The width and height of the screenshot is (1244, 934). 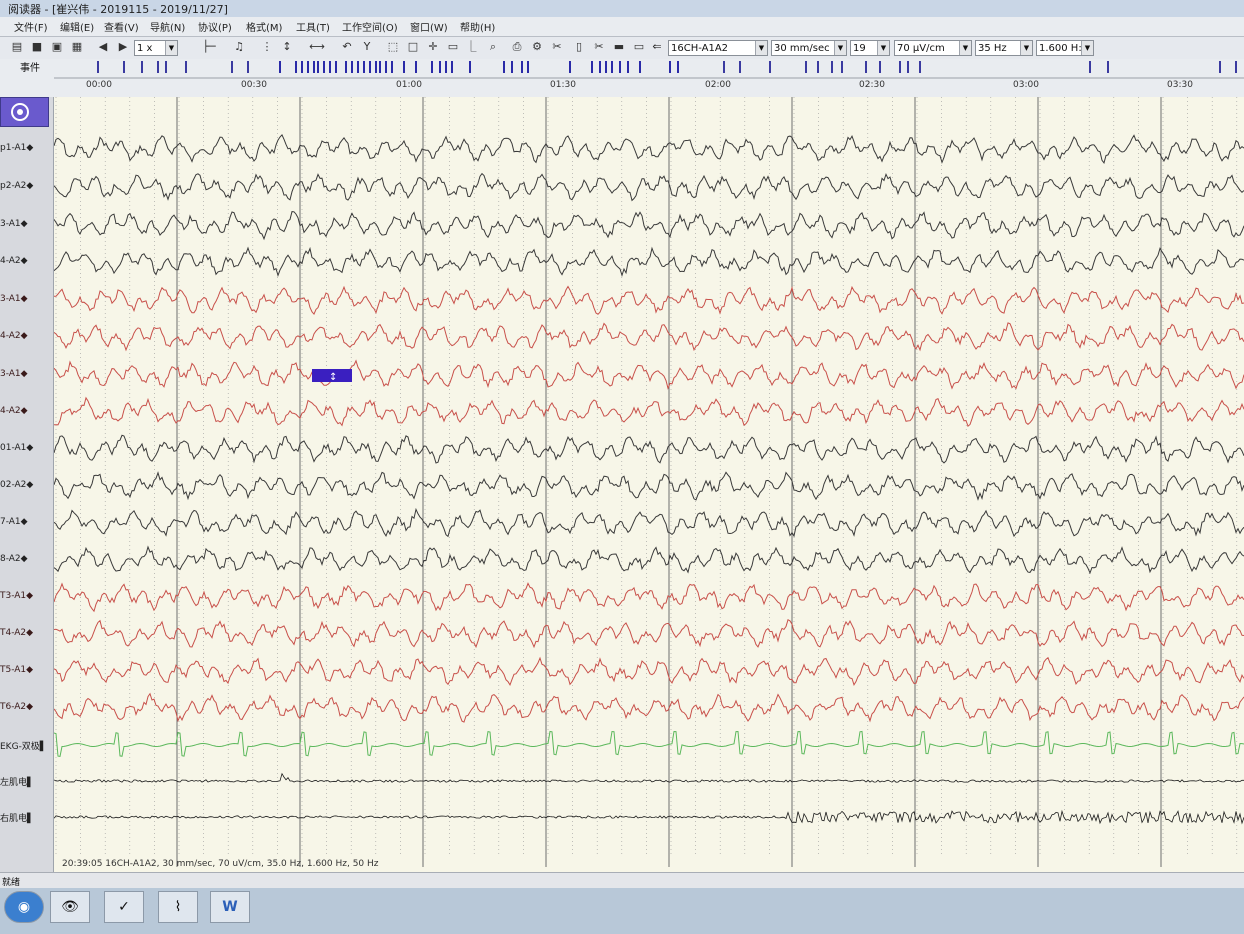 I want to click on paper-speed-select: 30 mm/sec ▼, so click(x=809, y=48).